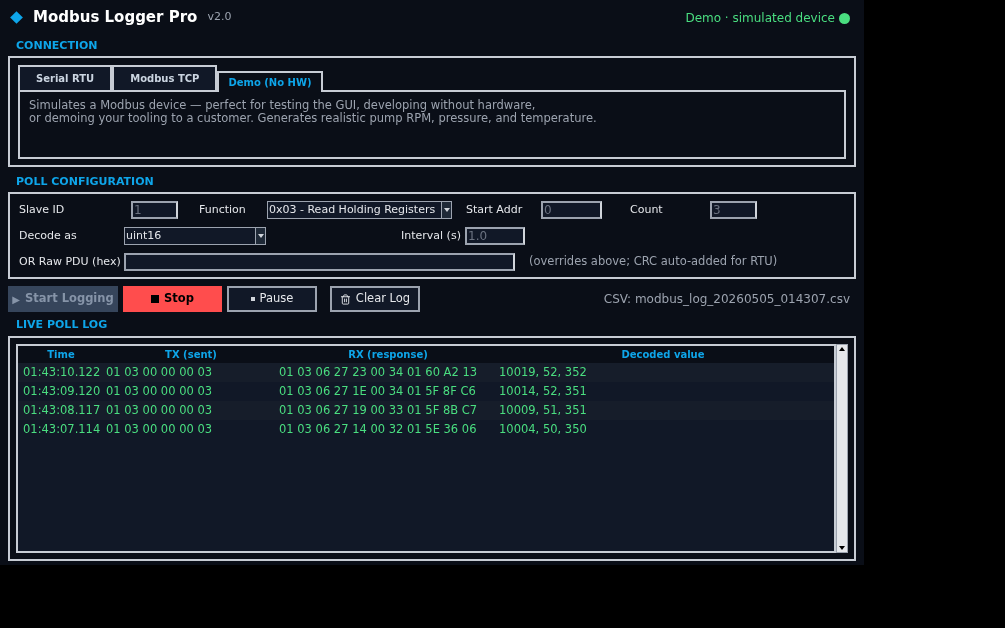  Describe the element at coordinates (495, 236) in the screenshot. I see `interval-field: 1.0` at that location.